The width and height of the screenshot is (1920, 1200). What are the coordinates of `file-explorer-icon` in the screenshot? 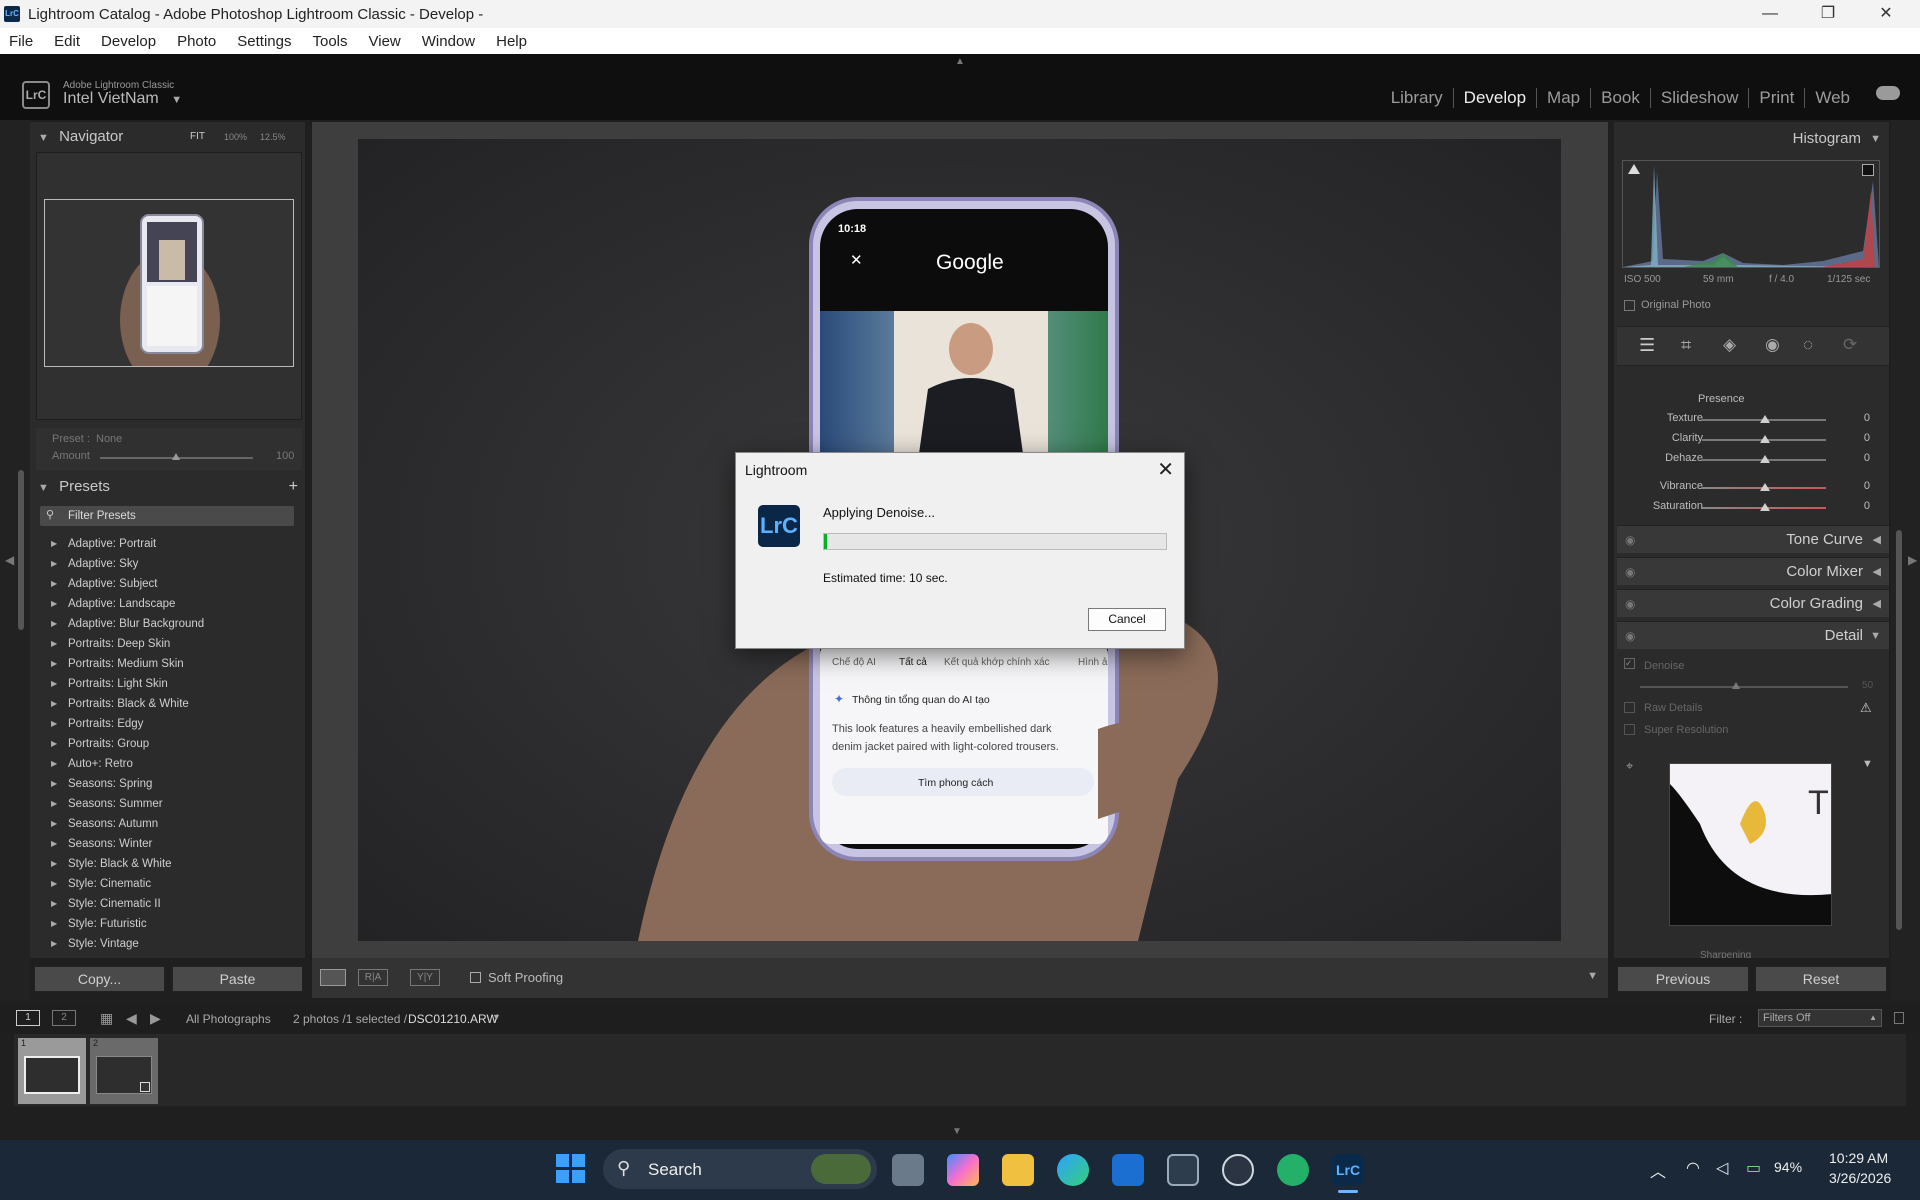 It's located at (1018, 1170).